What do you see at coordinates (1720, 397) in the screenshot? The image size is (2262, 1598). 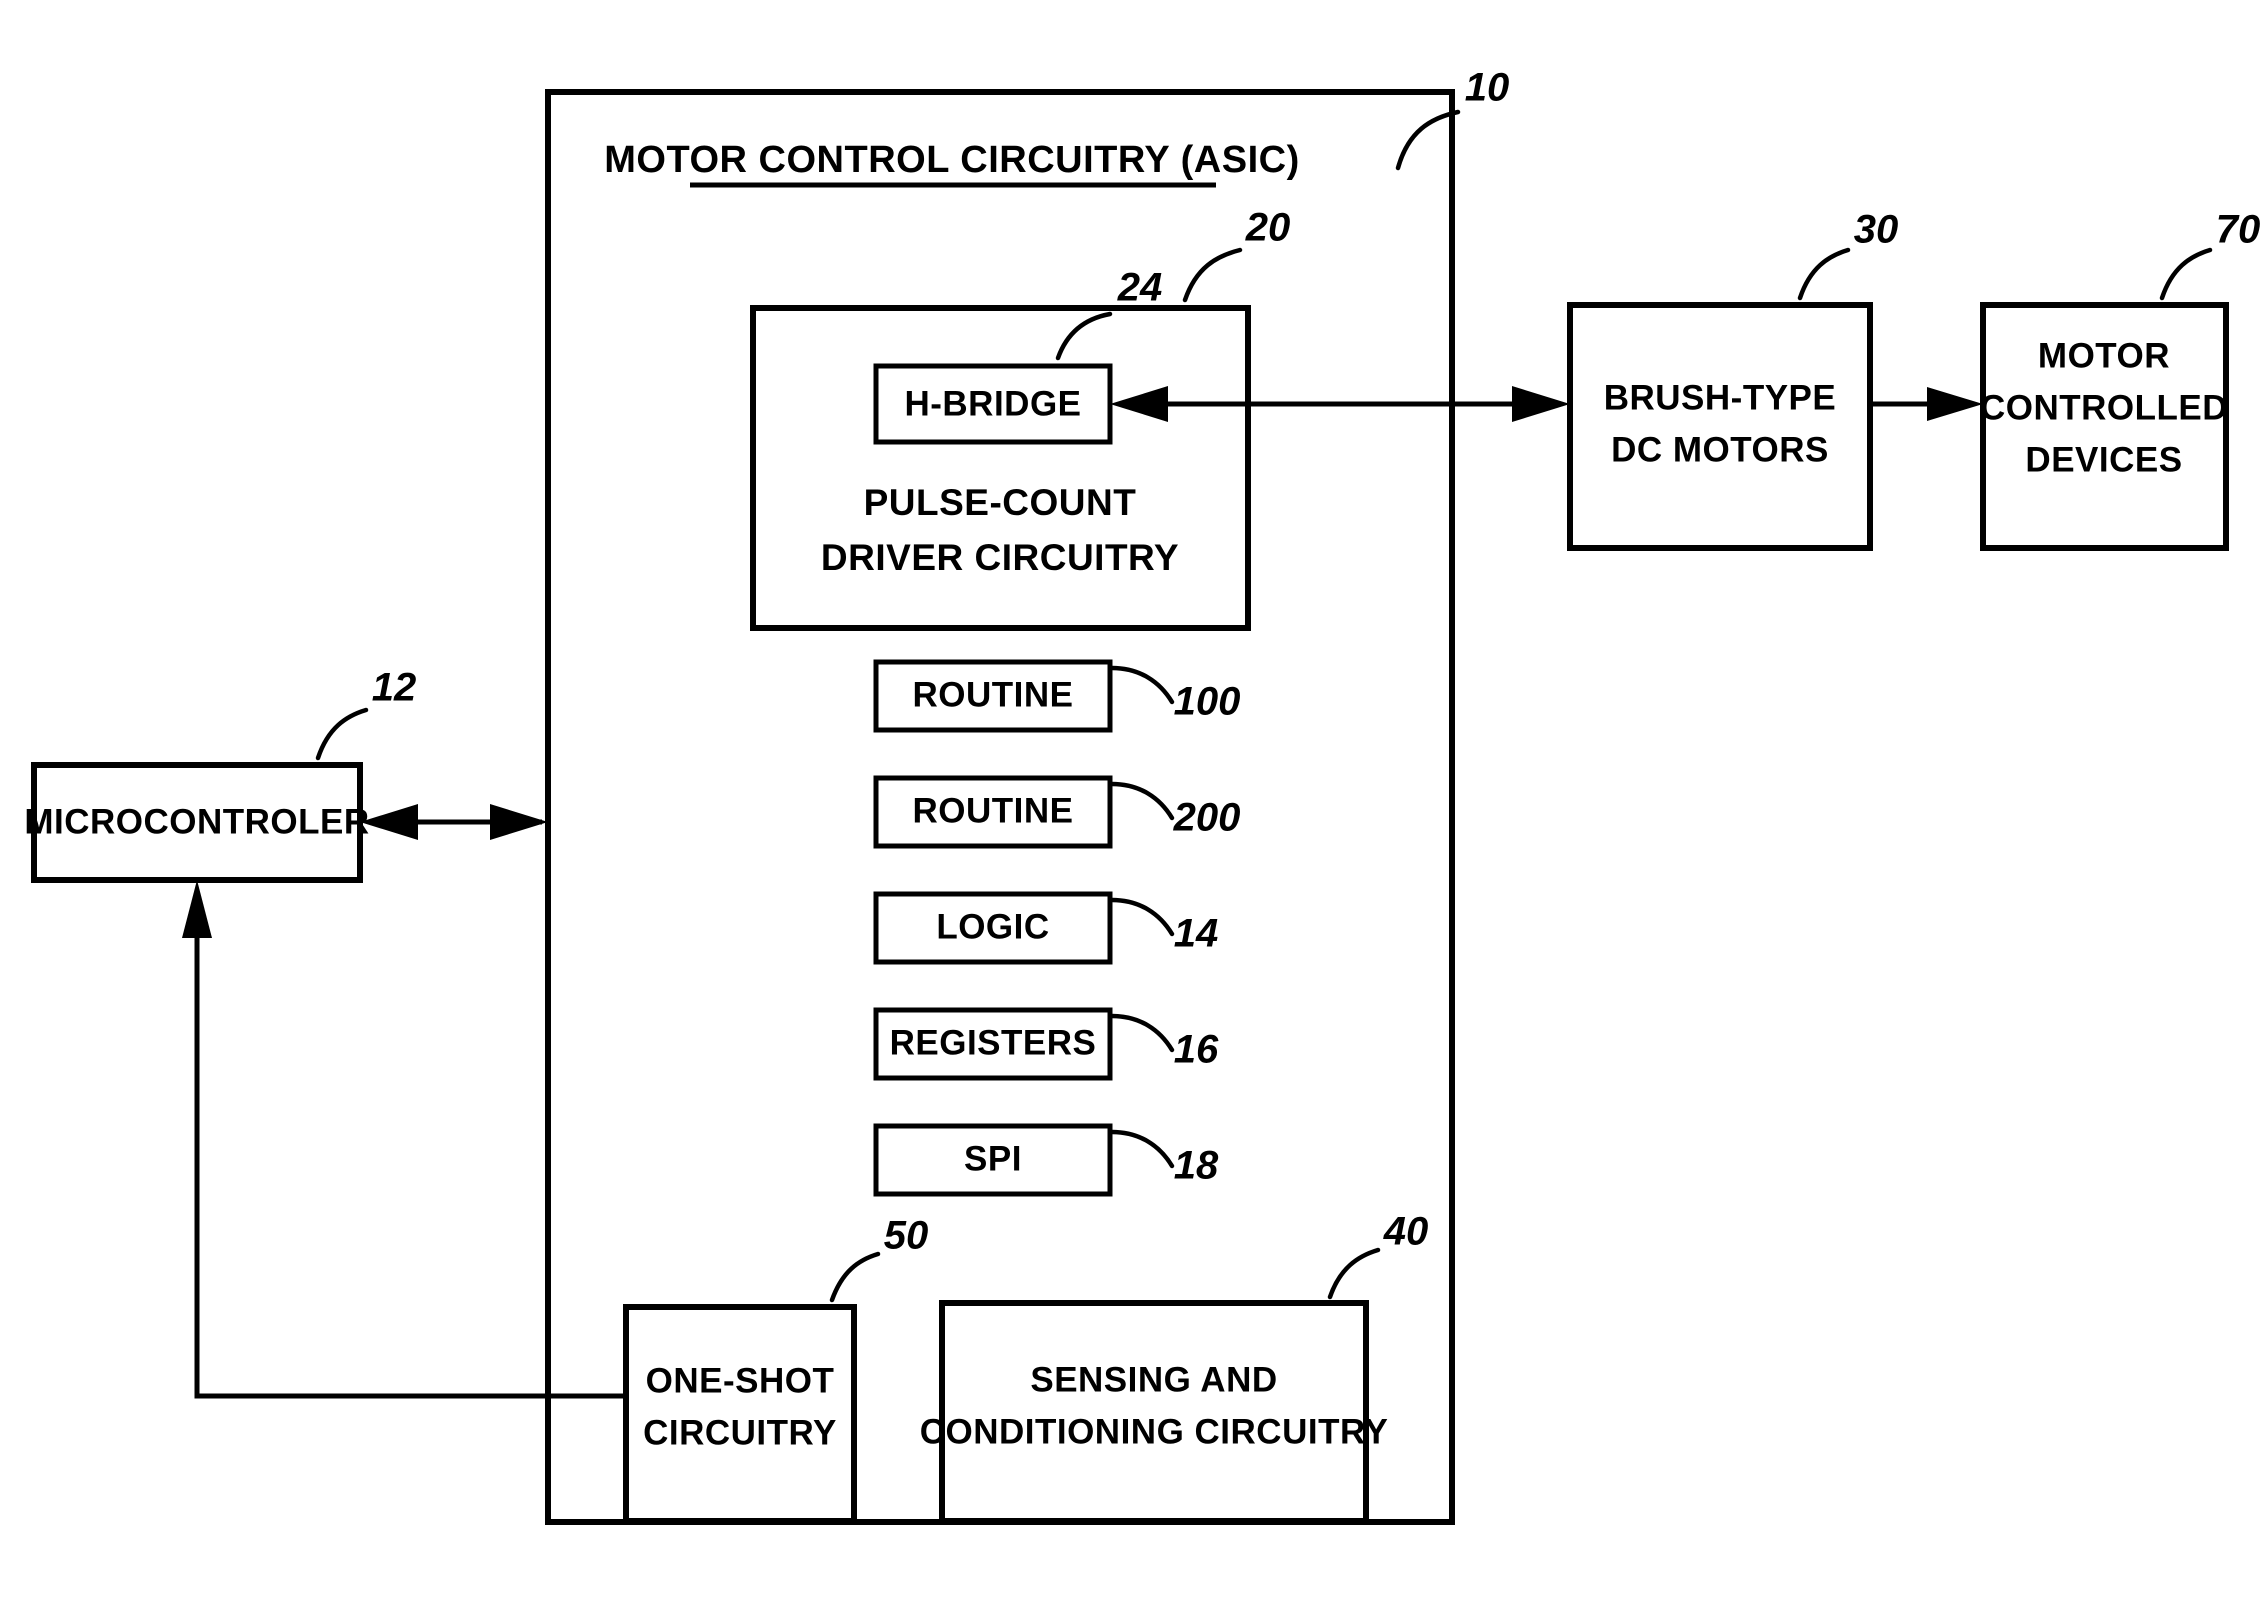 I see `motors-label-line1: BRUSH-TYPE` at bounding box center [1720, 397].